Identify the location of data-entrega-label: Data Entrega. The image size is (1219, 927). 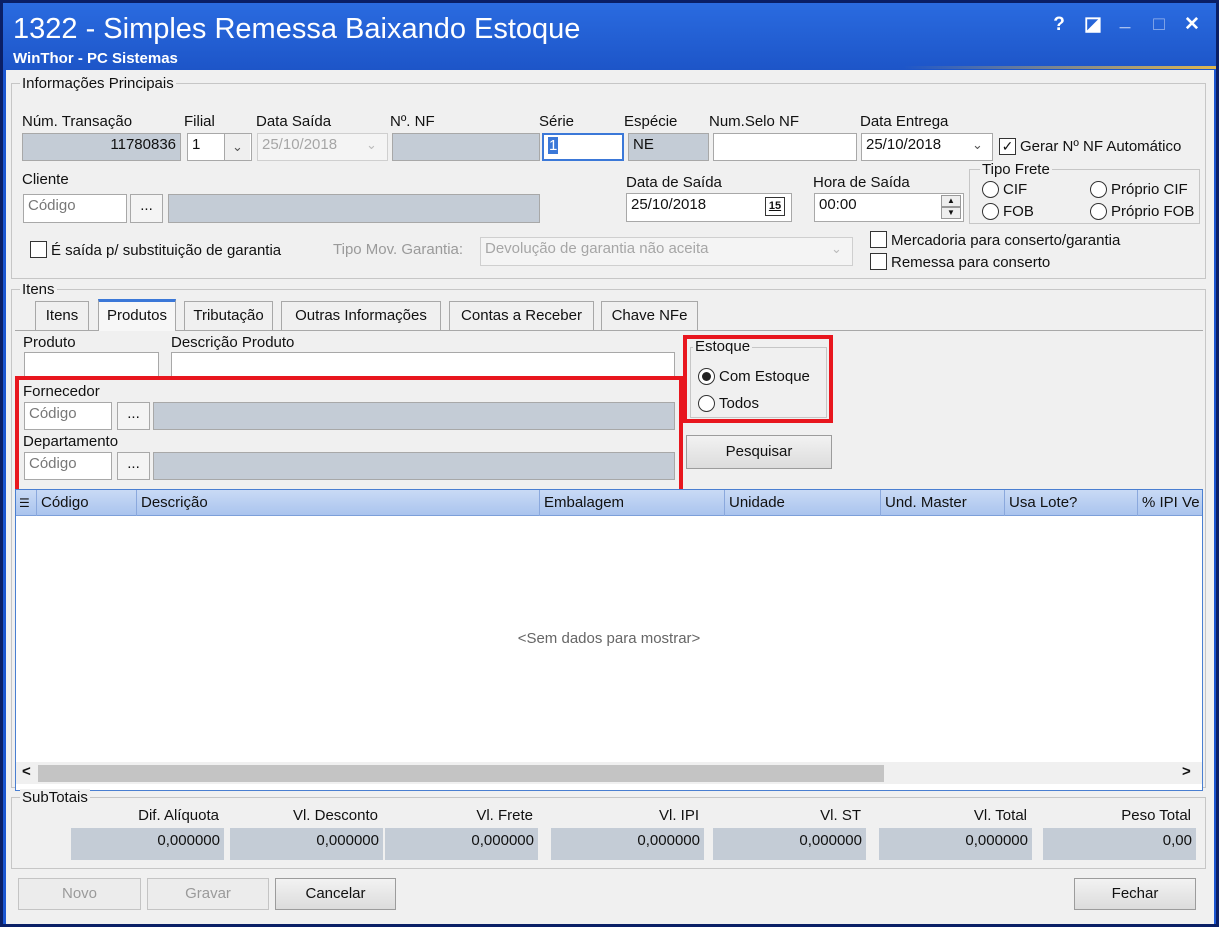
(904, 121).